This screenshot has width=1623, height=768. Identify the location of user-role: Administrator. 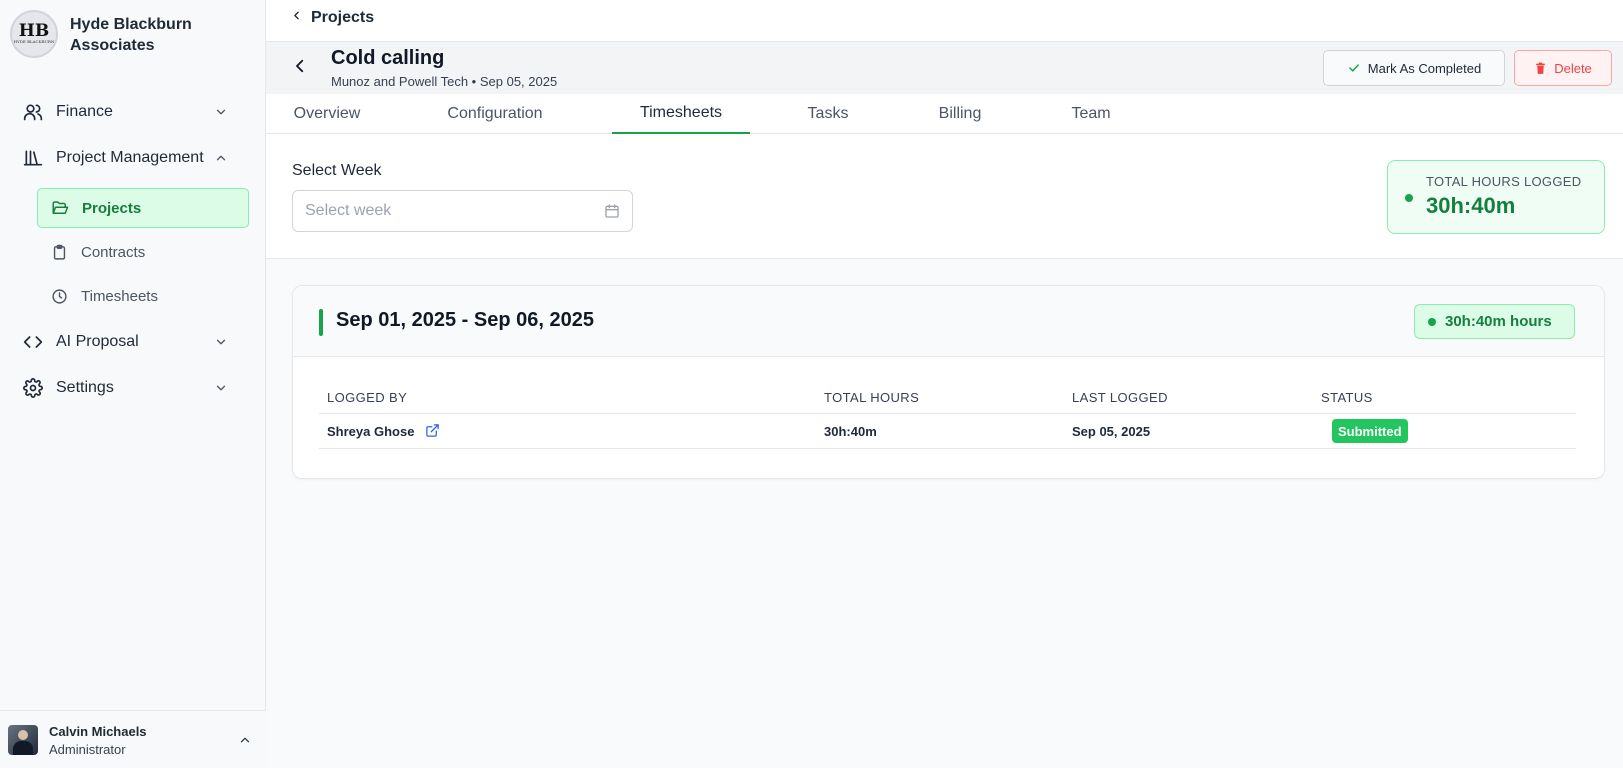
(87, 749).